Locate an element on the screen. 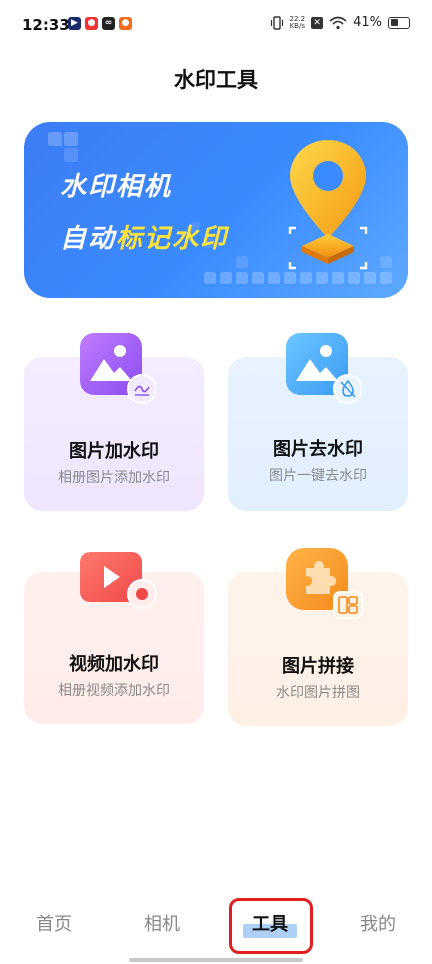  net-speed: 22.2 KB/s is located at coordinates (297, 22).